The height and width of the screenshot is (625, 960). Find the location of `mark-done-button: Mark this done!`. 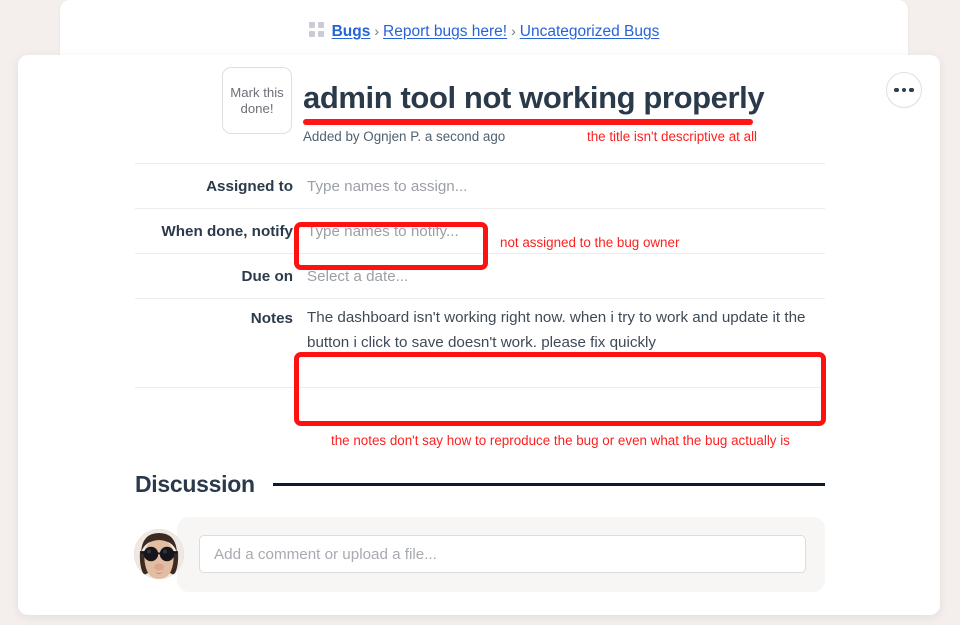

mark-done-button: Mark this done! is located at coordinates (257, 100).